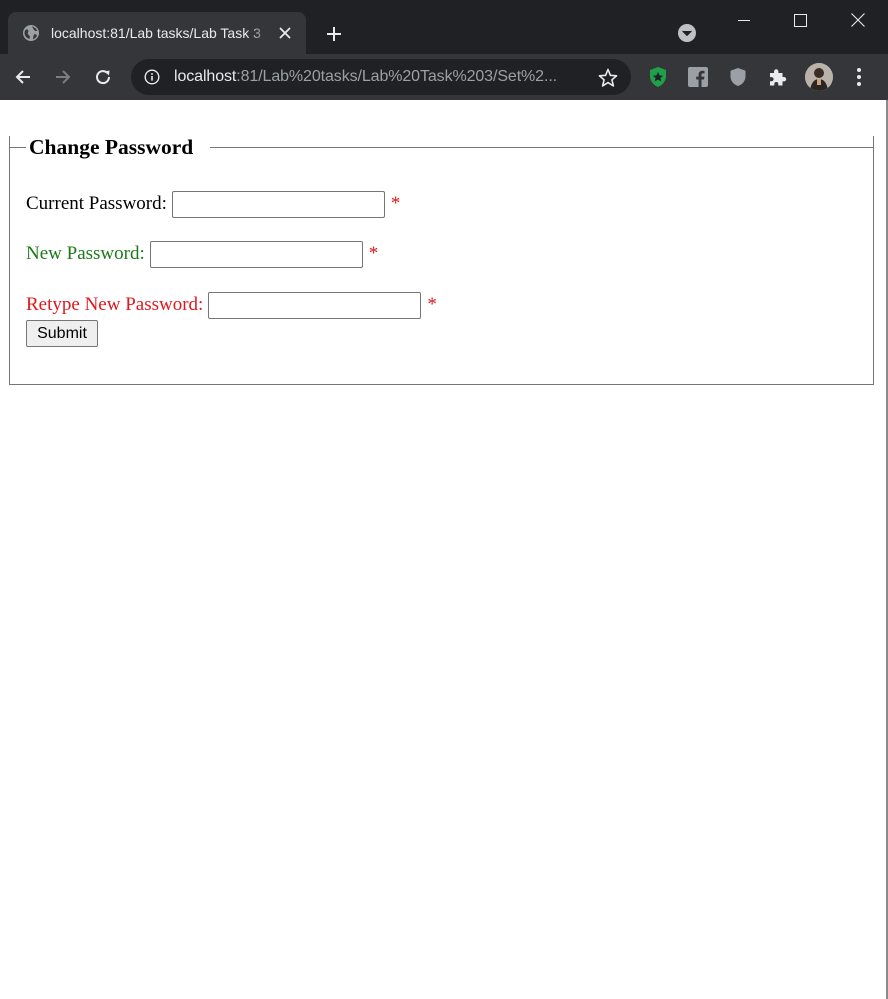 This screenshot has width=888, height=999. I want to click on shield-icon, so click(738, 77).